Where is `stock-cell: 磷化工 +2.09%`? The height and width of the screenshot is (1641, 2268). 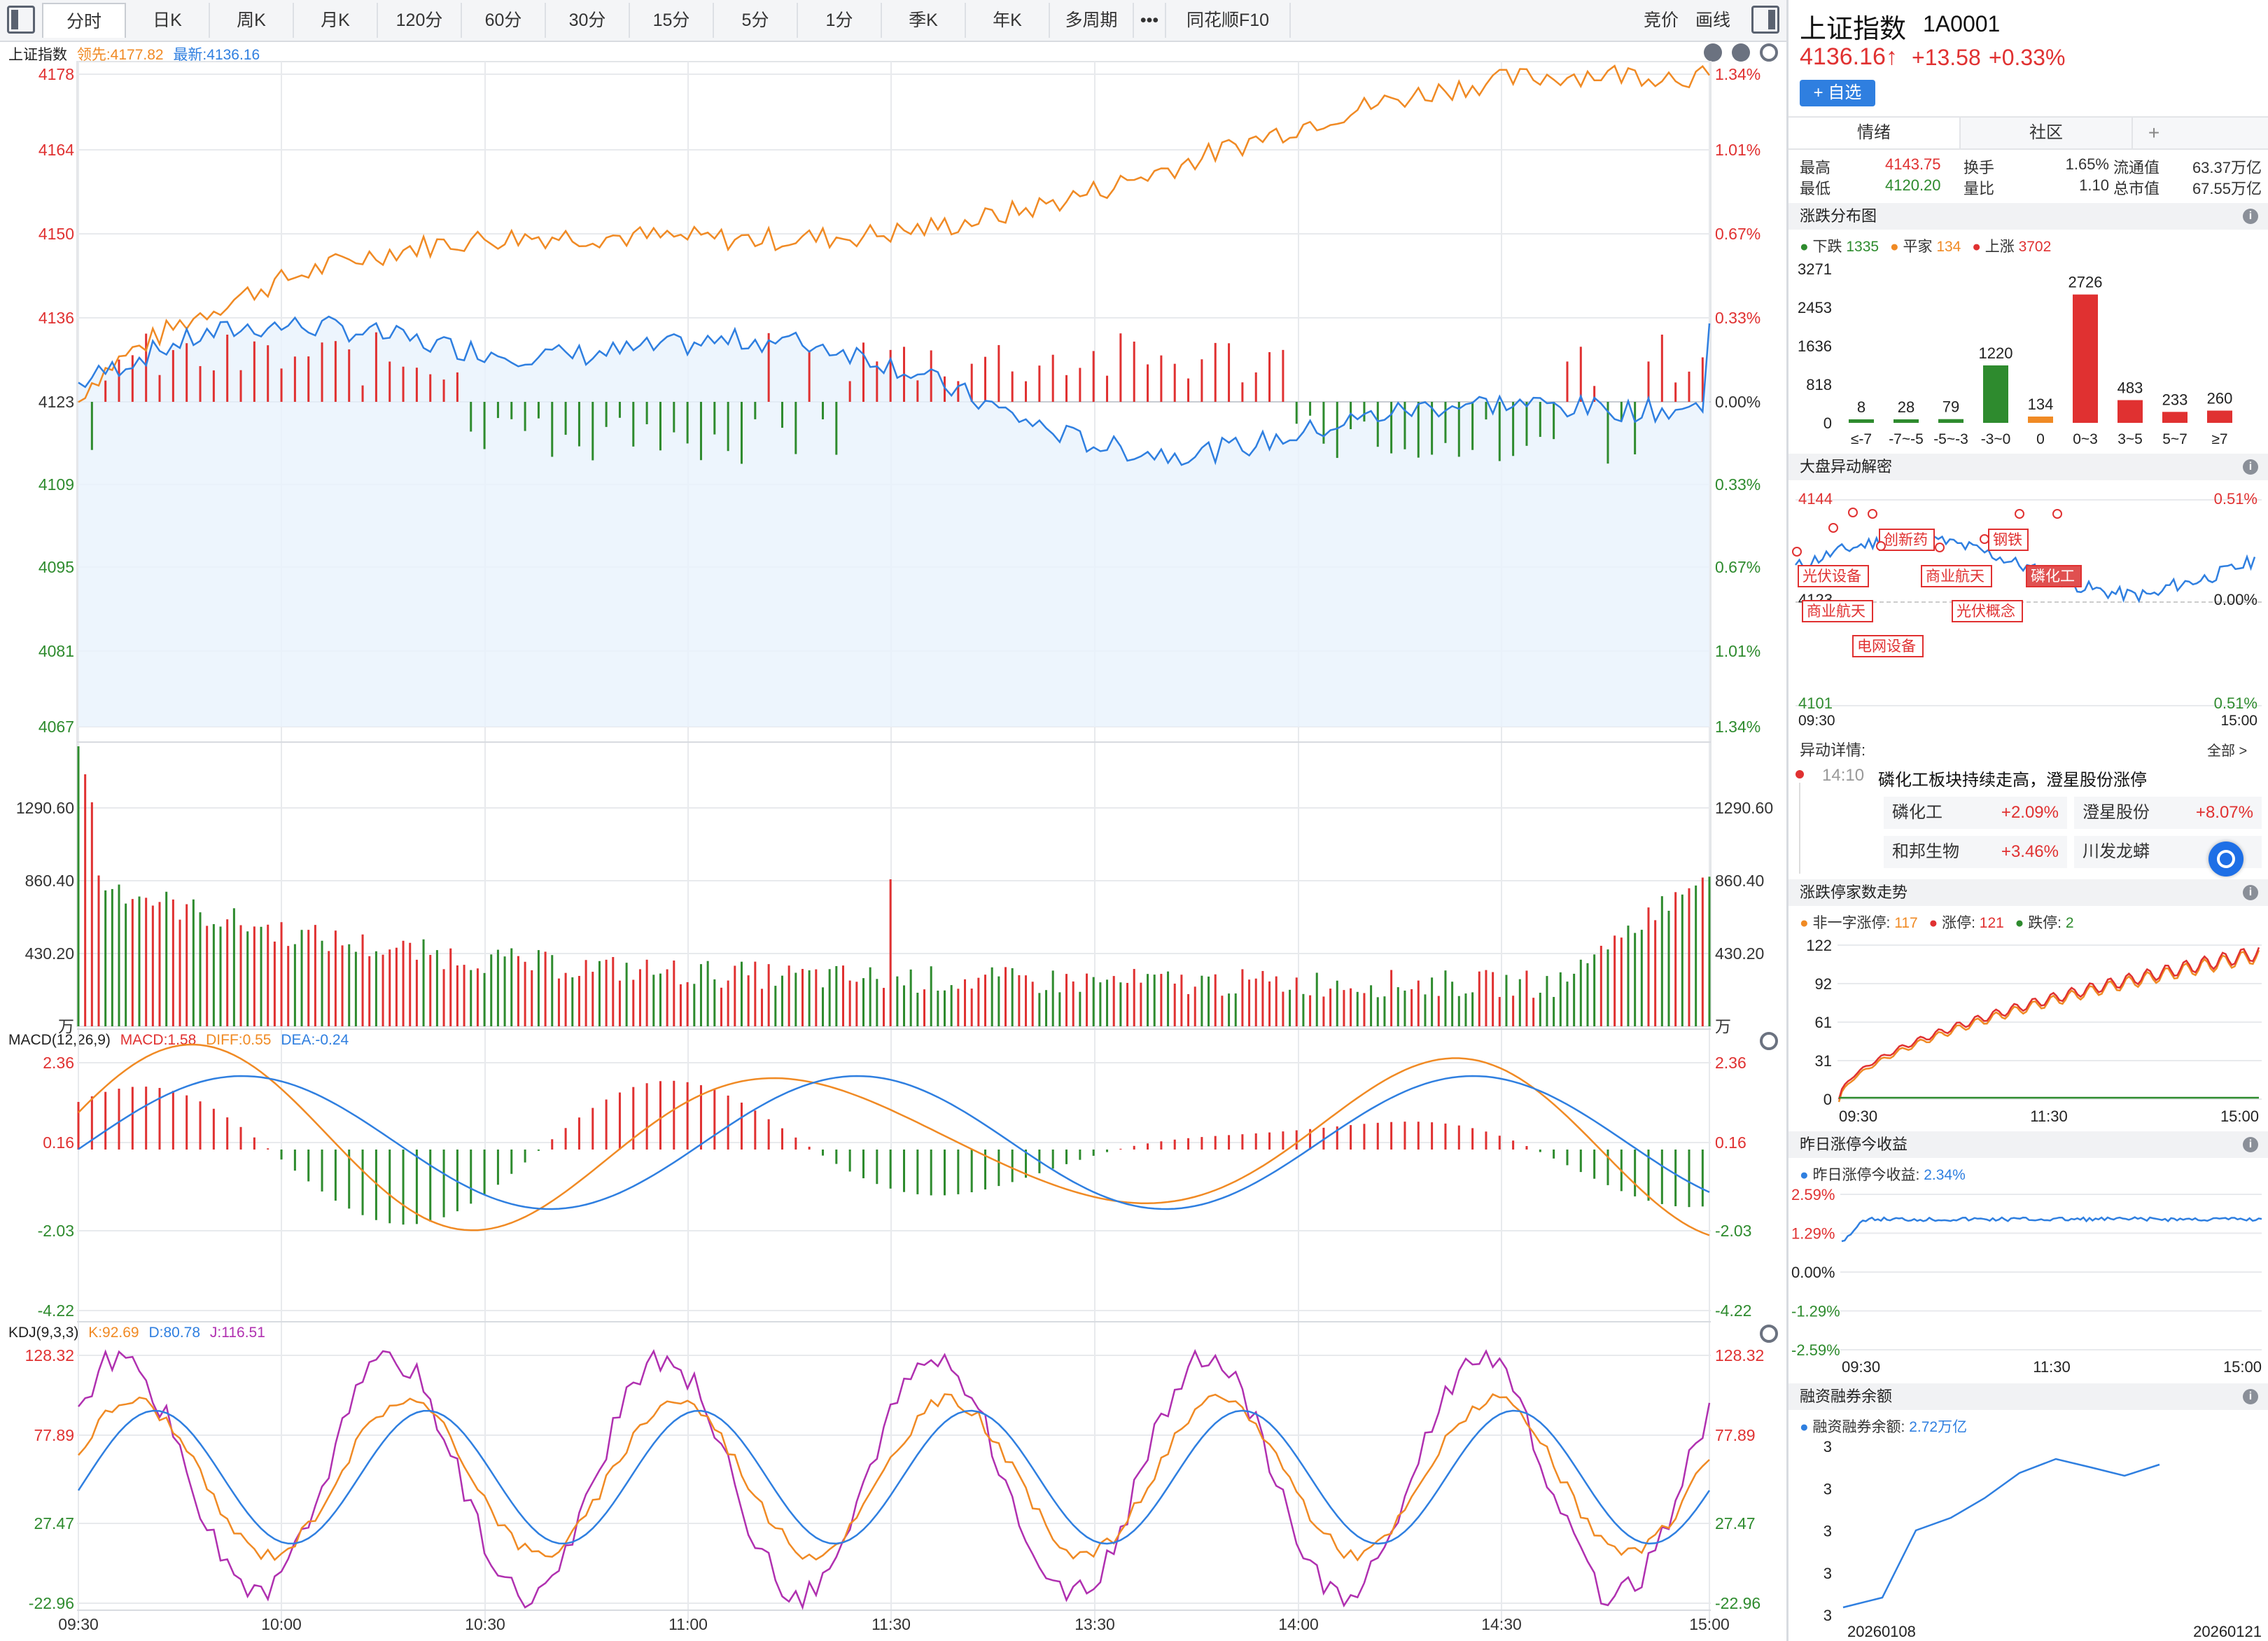 stock-cell: 磷化工 +2.09% is located at coordinates (1975, 813).